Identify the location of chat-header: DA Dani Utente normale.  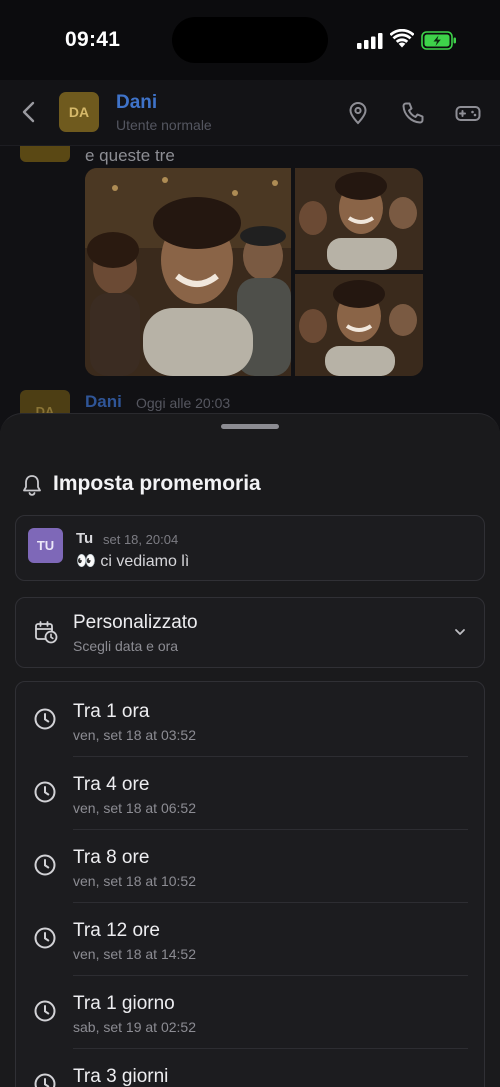
(250, 113).